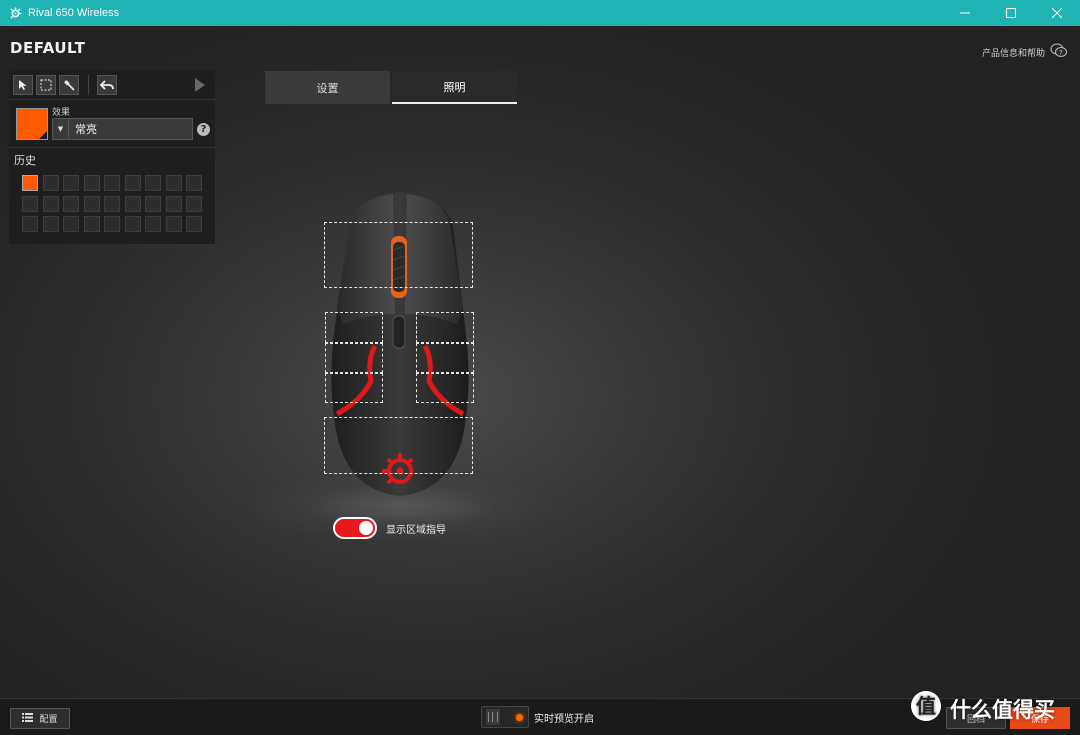 This screenshot has height=735, width=1080. Describe the element at coordinates (505, 717) in the screenshot. I see `live-preview-switch` at that location.